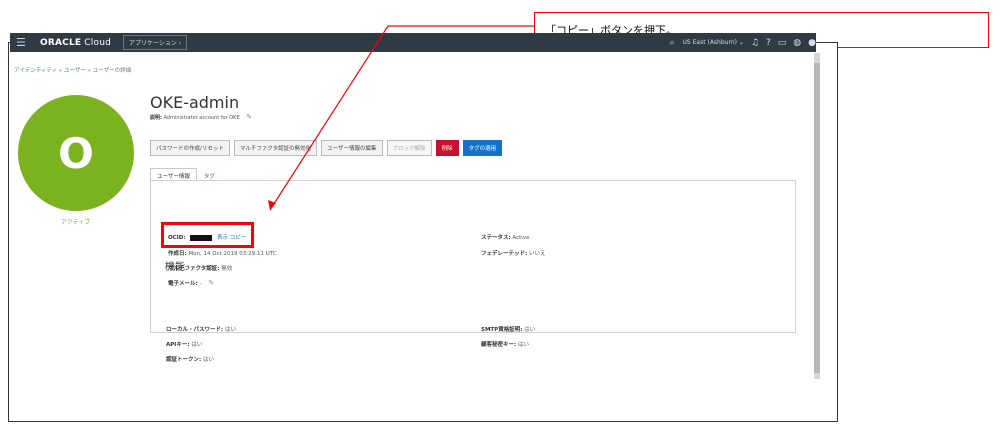 Image resolution: width=1000 pixels, height=430 pixels. I want to click on arrow-line, so click(401, 118).